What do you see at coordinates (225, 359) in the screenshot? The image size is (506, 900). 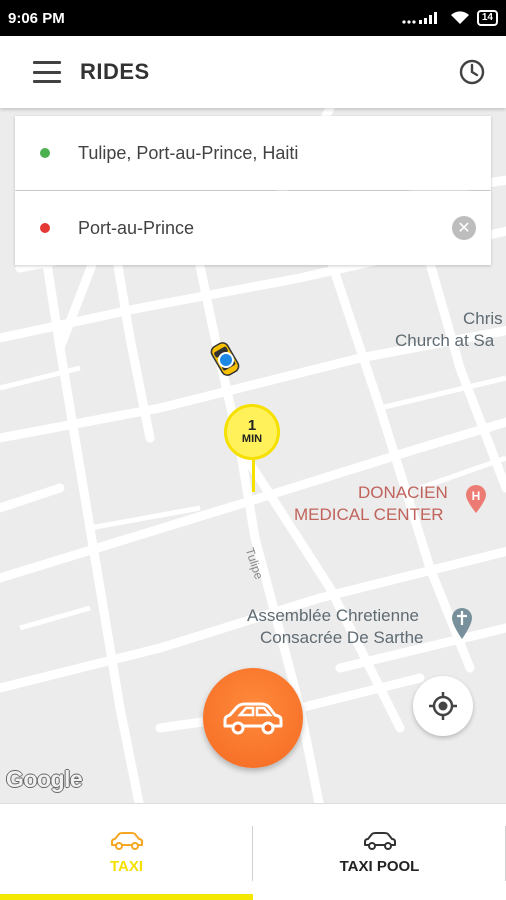 I see `taxi-car-icon` at bounding box center [225, 359].